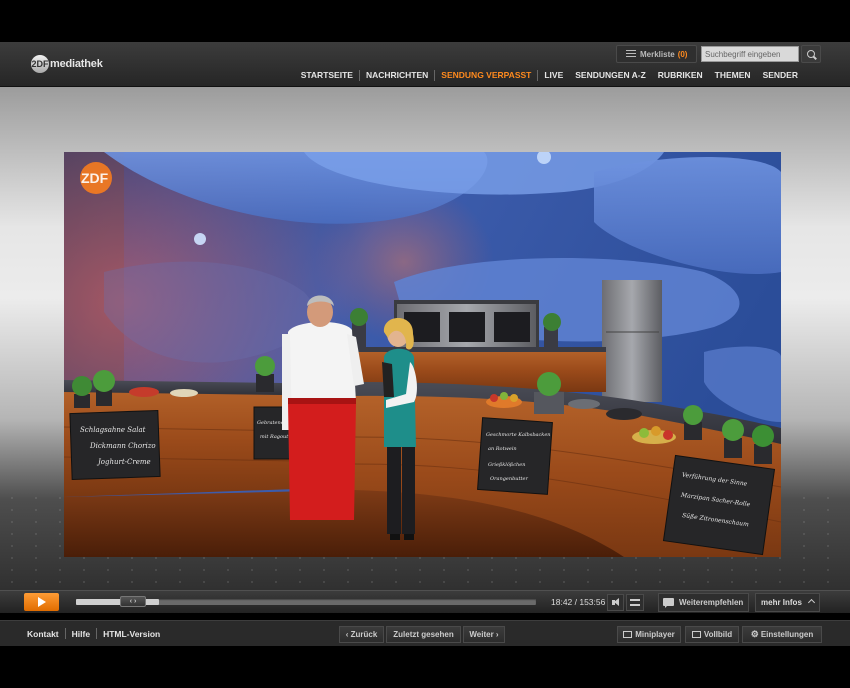  I want to click on back-label: ‹ Zurück, so click(361, 634).